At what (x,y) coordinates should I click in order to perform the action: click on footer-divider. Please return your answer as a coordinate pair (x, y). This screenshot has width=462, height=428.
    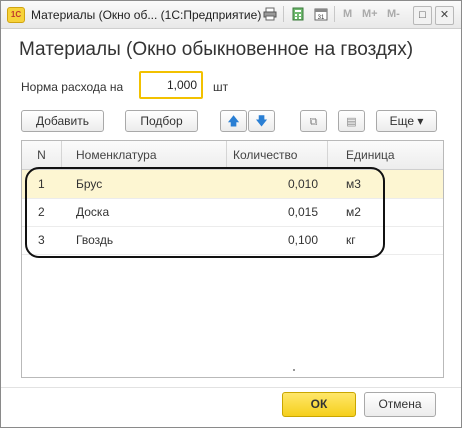
    Looking at the image, I should click on (231, 387).